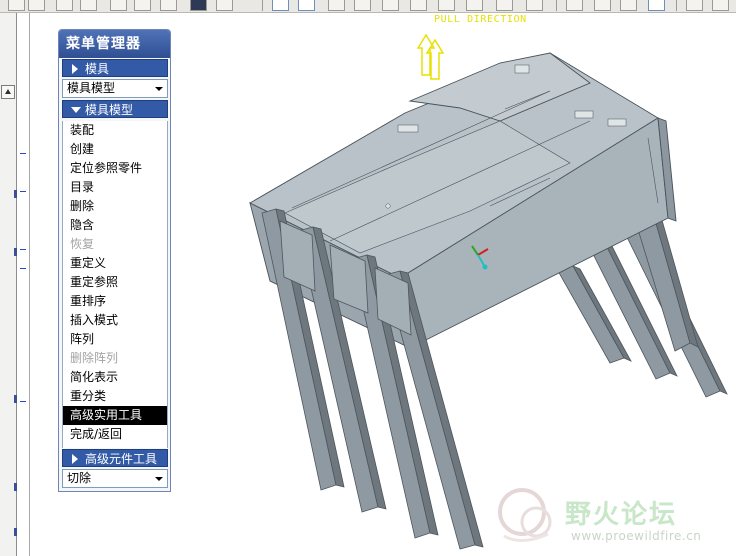 The image size is (736, 556). Describe the element at coordinates (480, 19) in the screenshot. I see `pull-direction-label: PULL DIRECTION` at that location.